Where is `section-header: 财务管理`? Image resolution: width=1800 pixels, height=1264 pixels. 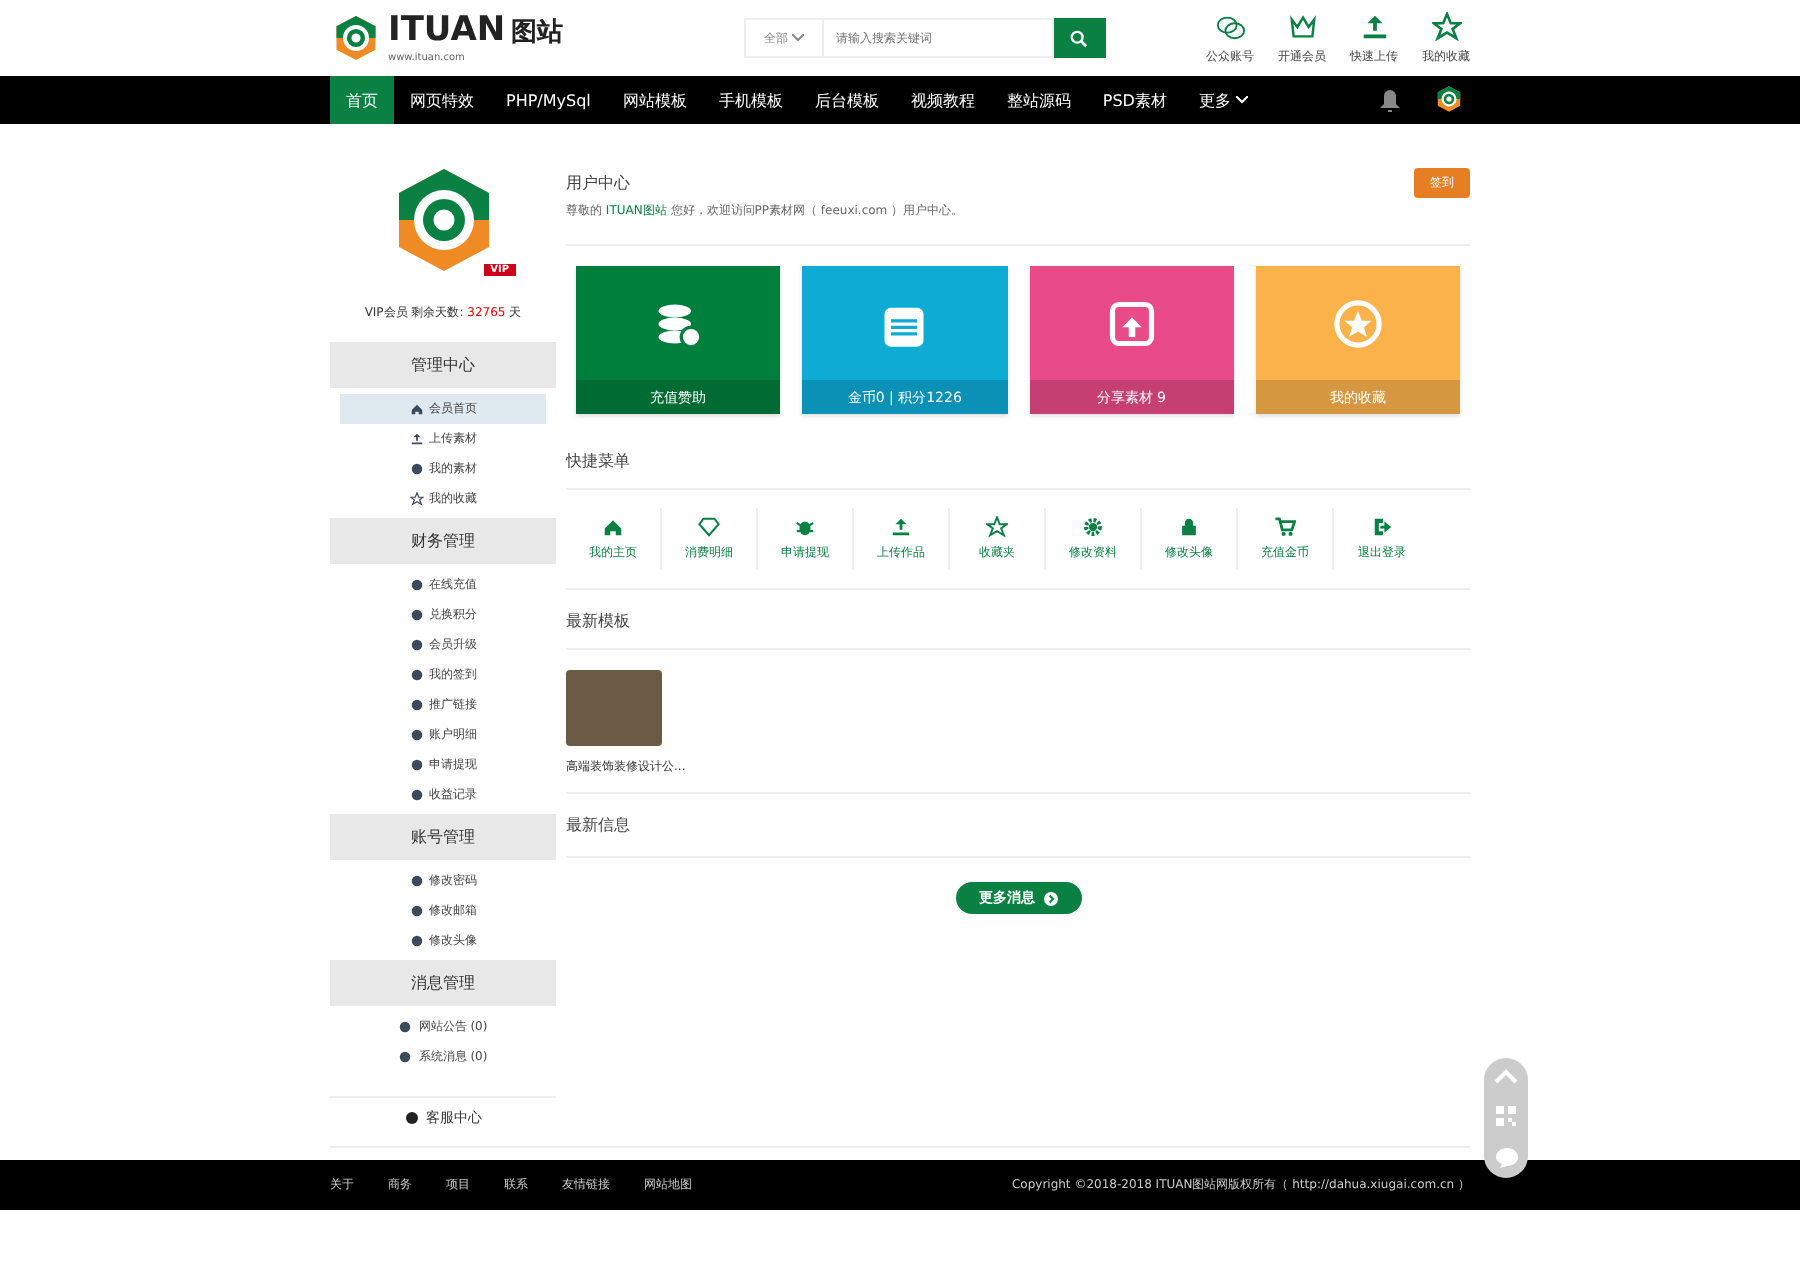
section-header: 财务管理 is located at coordinates (443, 541).